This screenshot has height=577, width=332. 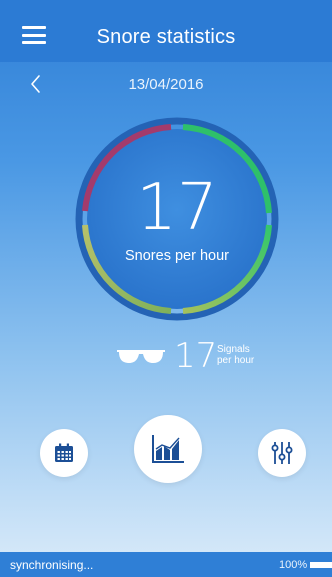 I want to click on battery-level-fill, so click(x=321, y=565).